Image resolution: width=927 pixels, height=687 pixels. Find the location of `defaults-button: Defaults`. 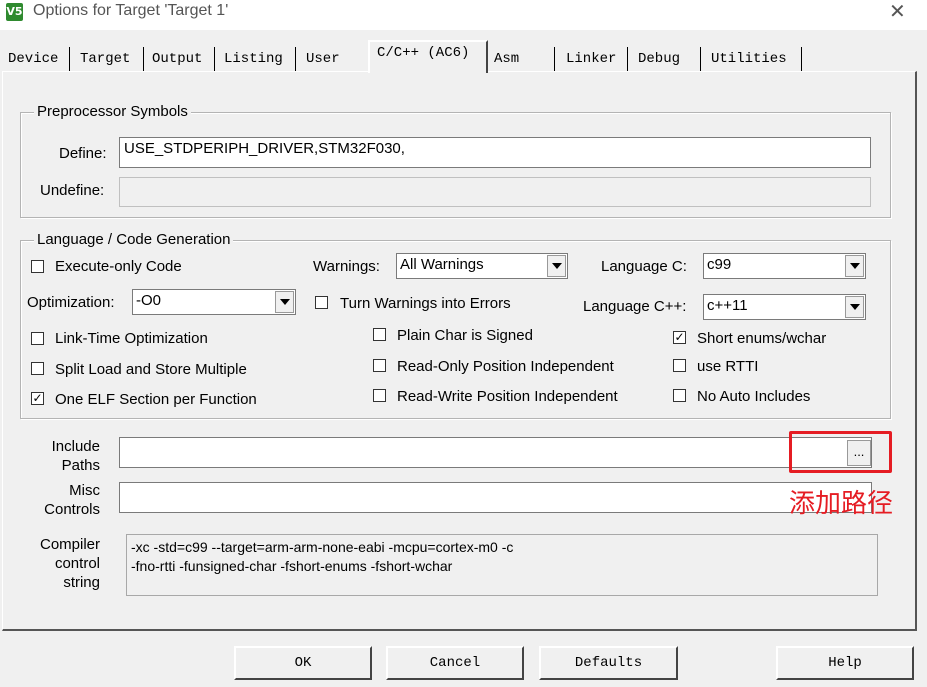

defaults-button: Defaults is located at coordinates (608, 663).